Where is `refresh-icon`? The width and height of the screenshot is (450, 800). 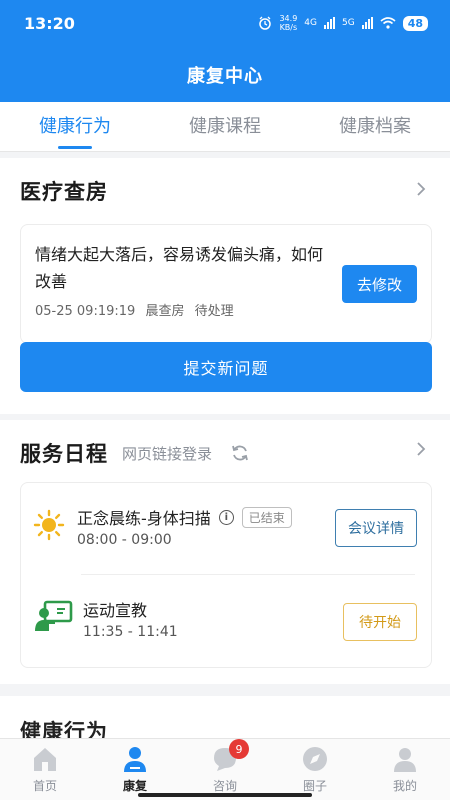
refresh-icon is located at coordinates (240, 453).